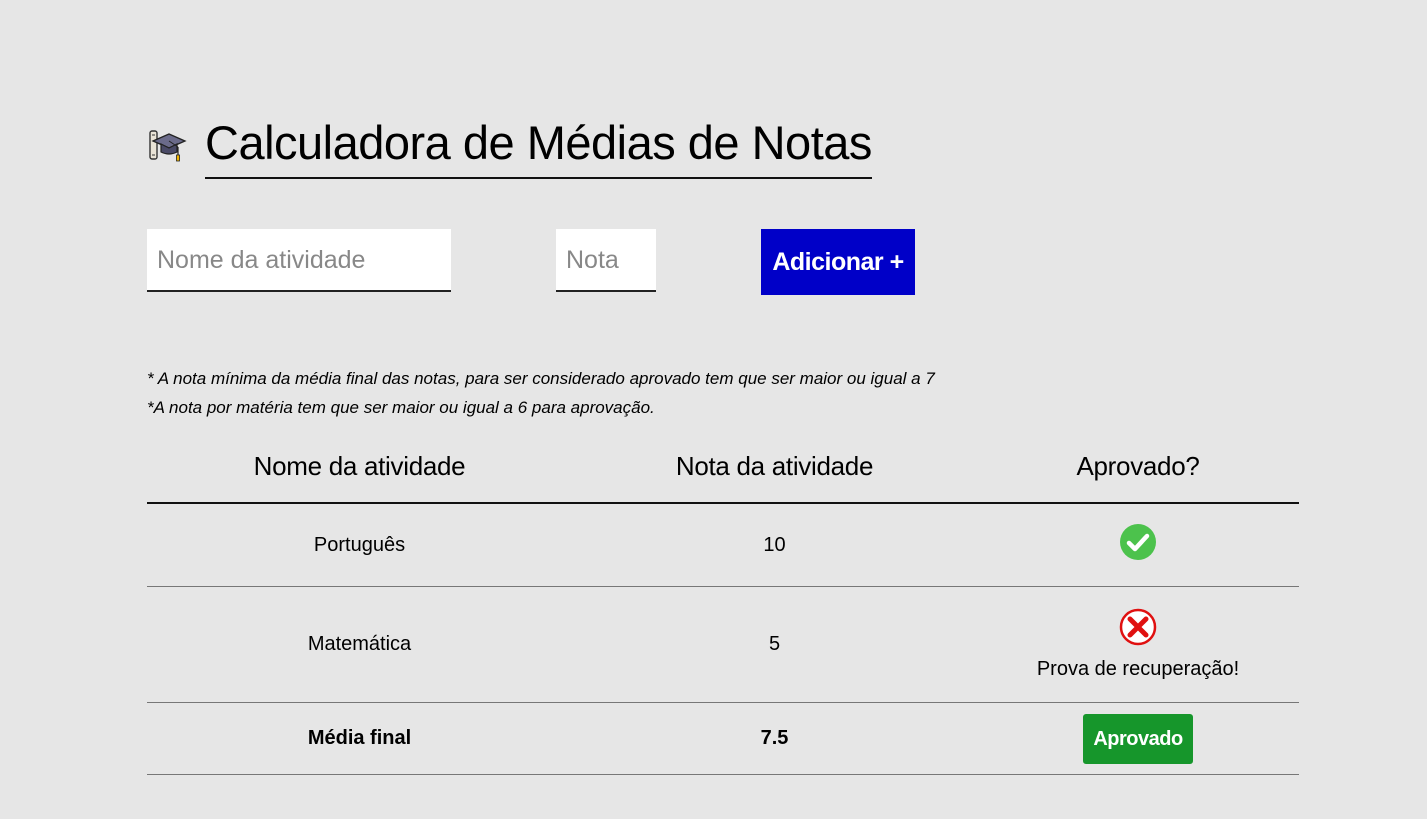 This screenshot has height=819, width=1427. Describe the element at coordinates (359, 467) in the screenshot. I see `column-header-name: Nome da atividade` at that location.